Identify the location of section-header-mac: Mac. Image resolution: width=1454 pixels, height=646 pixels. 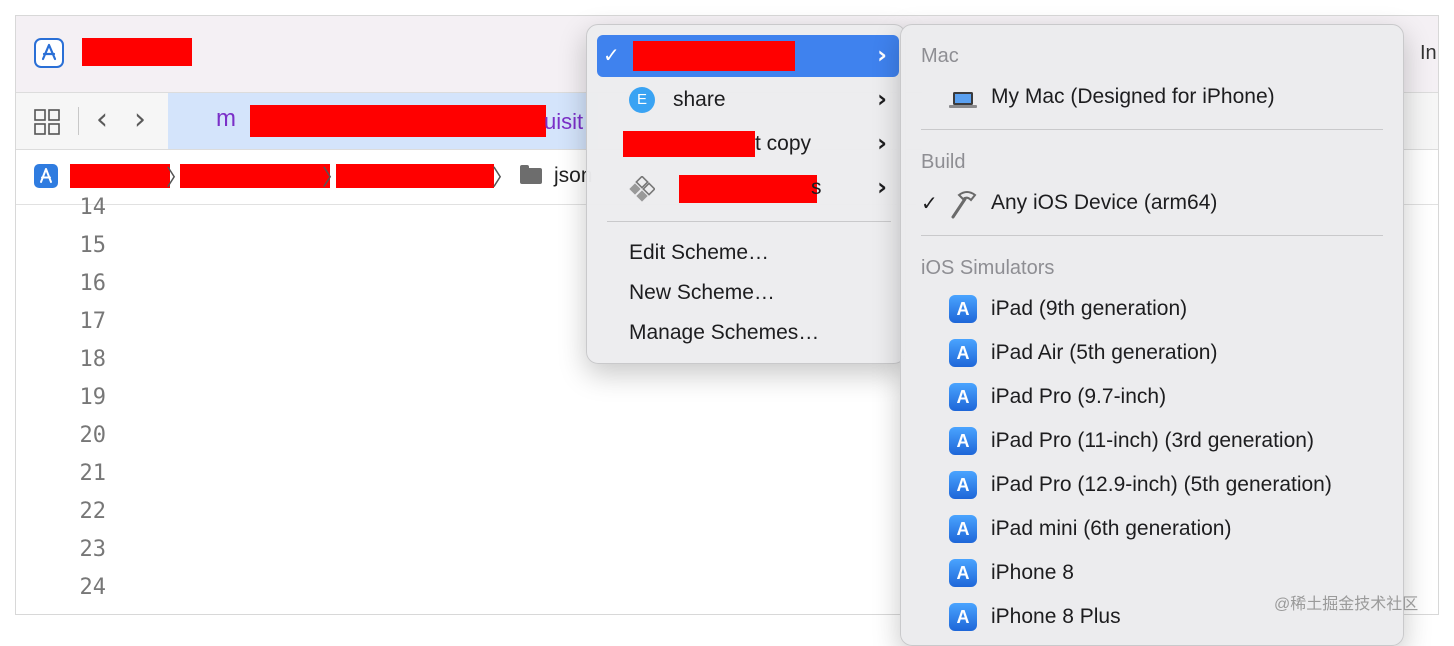
(940, 56).